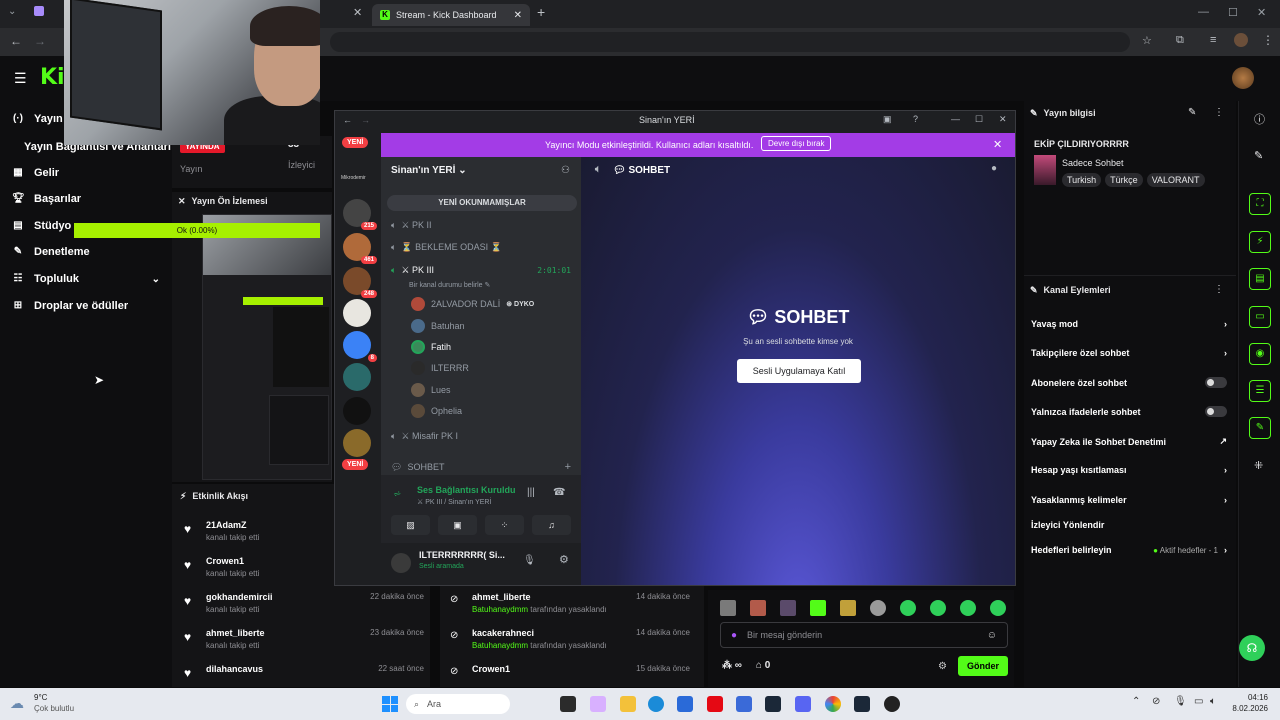  What do you see at coordinates (457, 525) in the screenshot?
I see `screen-share-icon: ▣` at bounding box center [457, 525].